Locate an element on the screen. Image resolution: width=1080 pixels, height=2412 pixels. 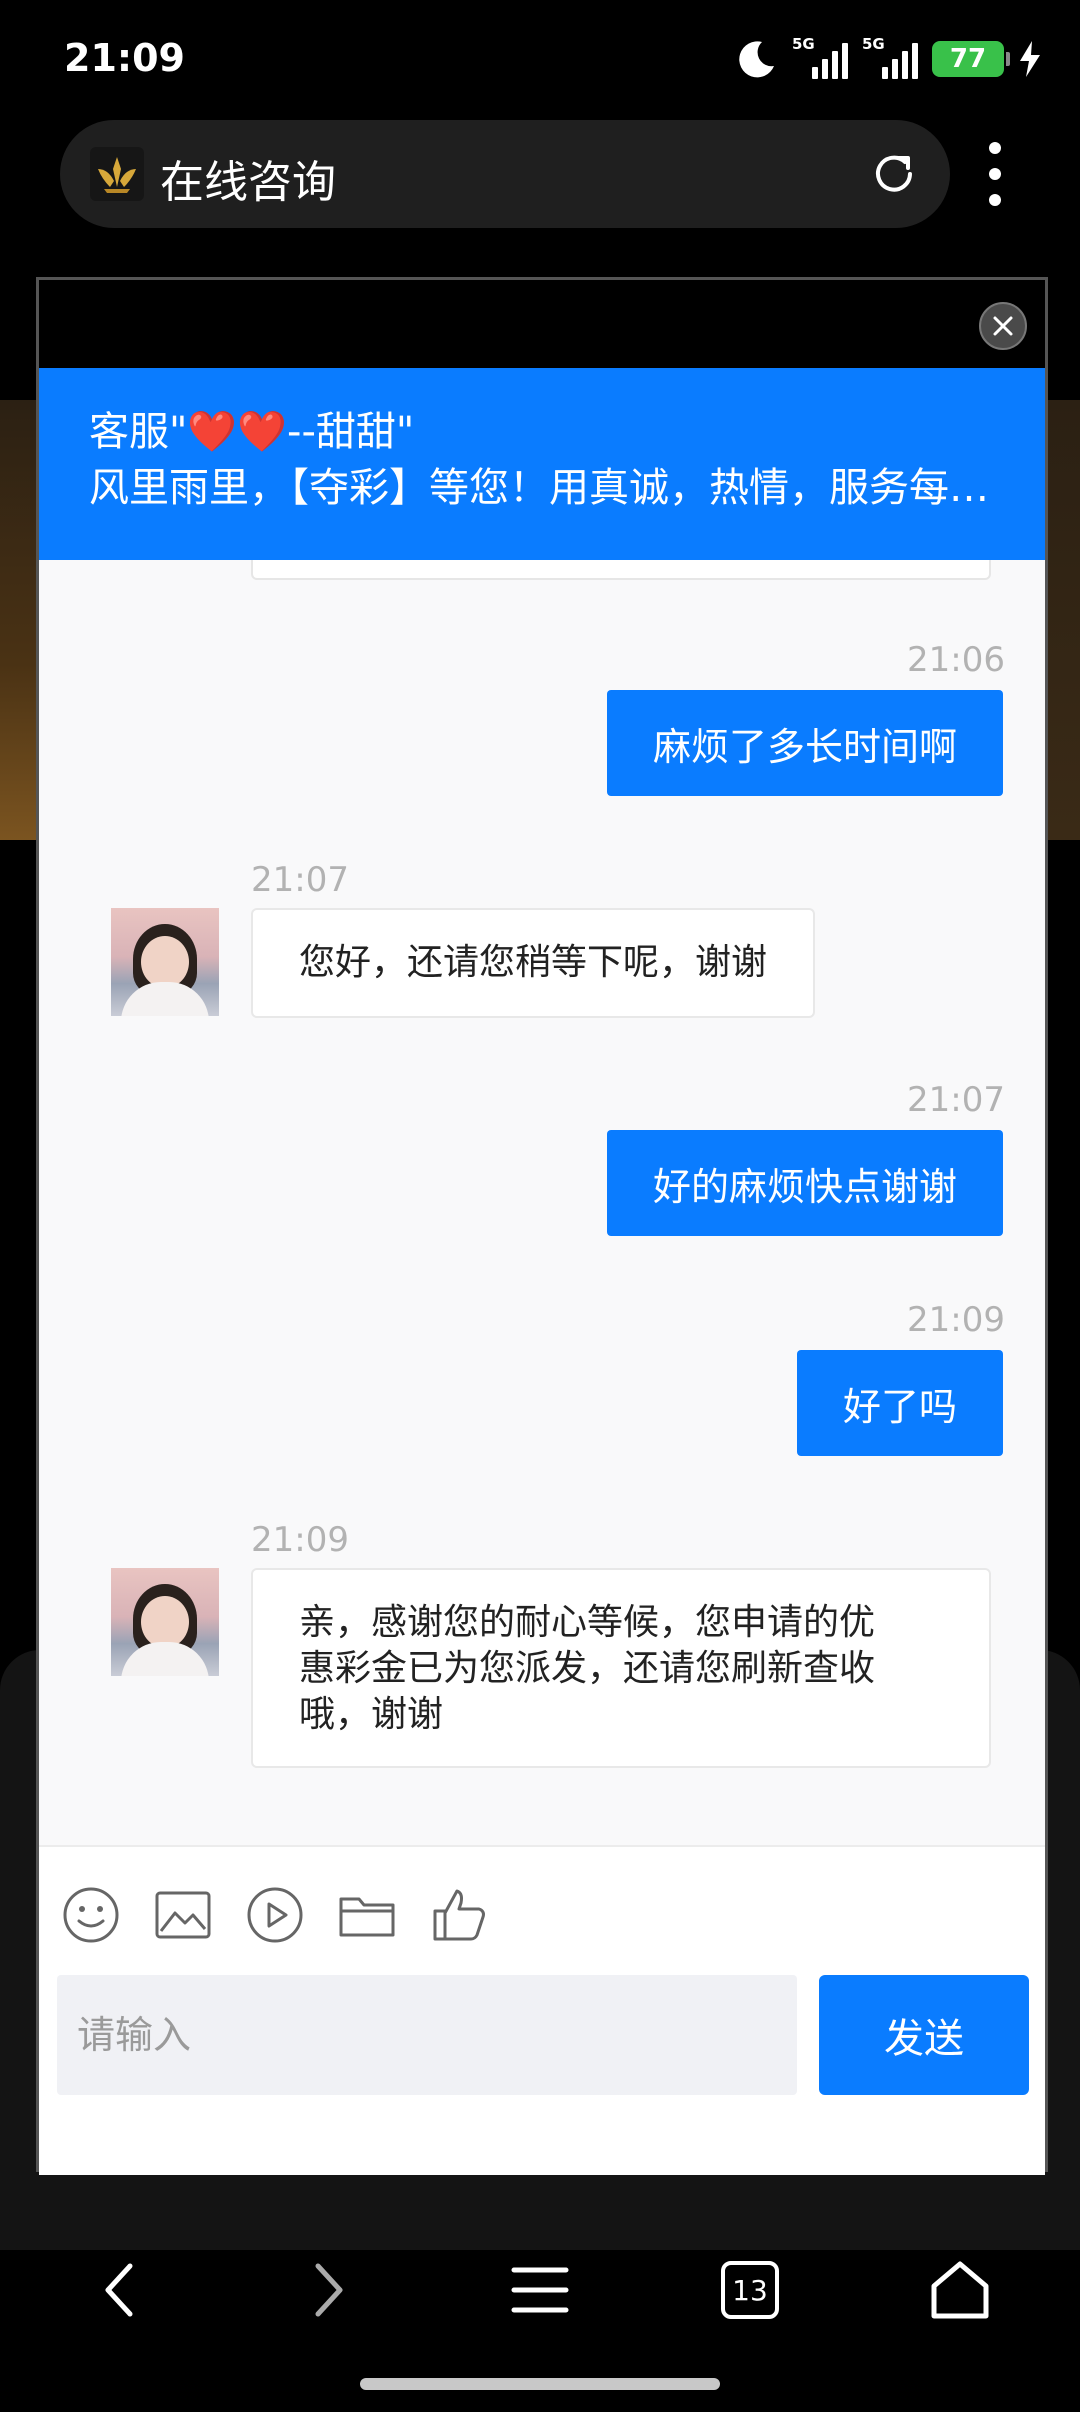
chat-toolbar is located at coordinates (275, 1915).